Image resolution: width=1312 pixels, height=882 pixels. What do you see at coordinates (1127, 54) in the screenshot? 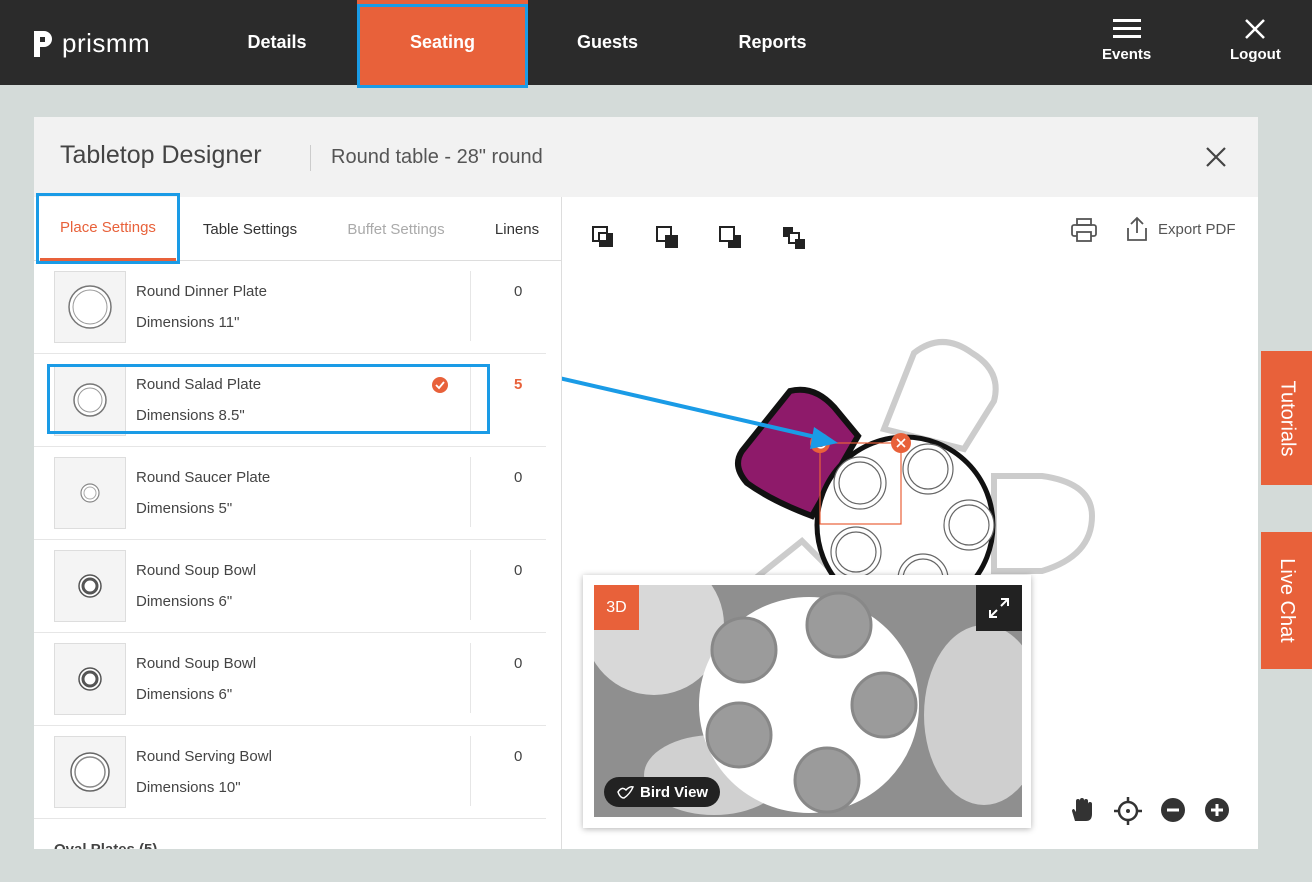
I see `events-label: Events` at bounding box center [1127, 54].